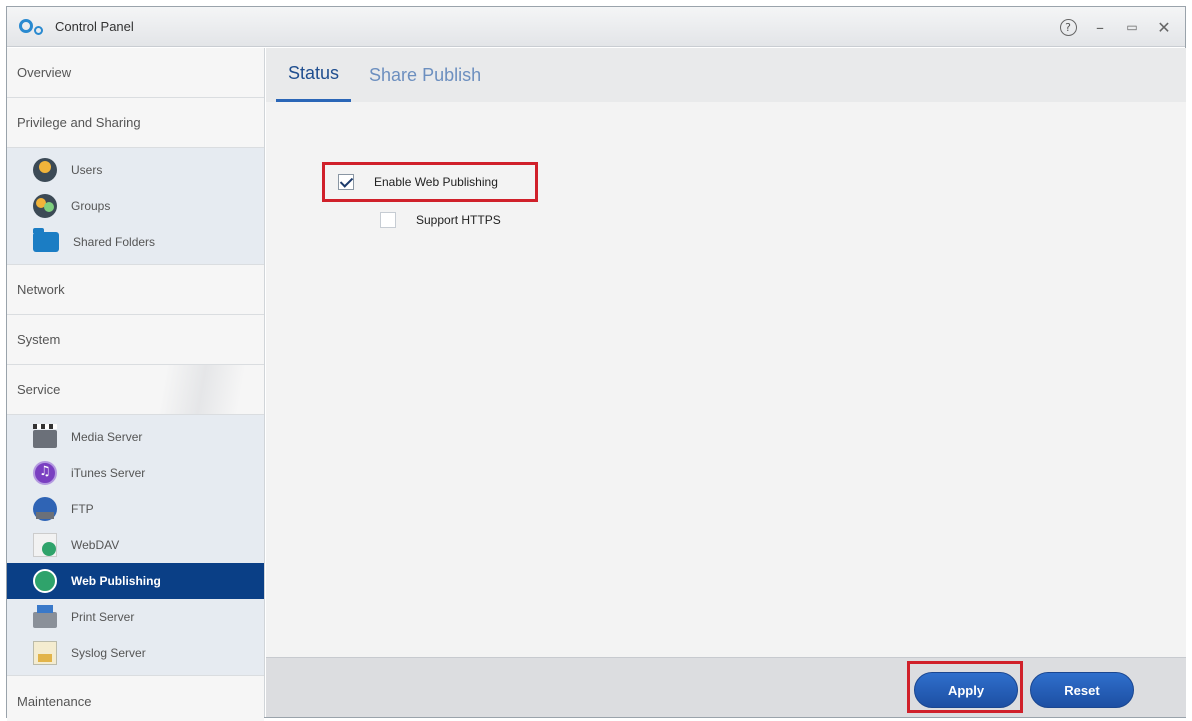 The width and height of the screenshot is (1192, 721). Describe the element at coordinates (82, 509) in the screenshot. I see `sidebar-item-label: FTP` at that location.